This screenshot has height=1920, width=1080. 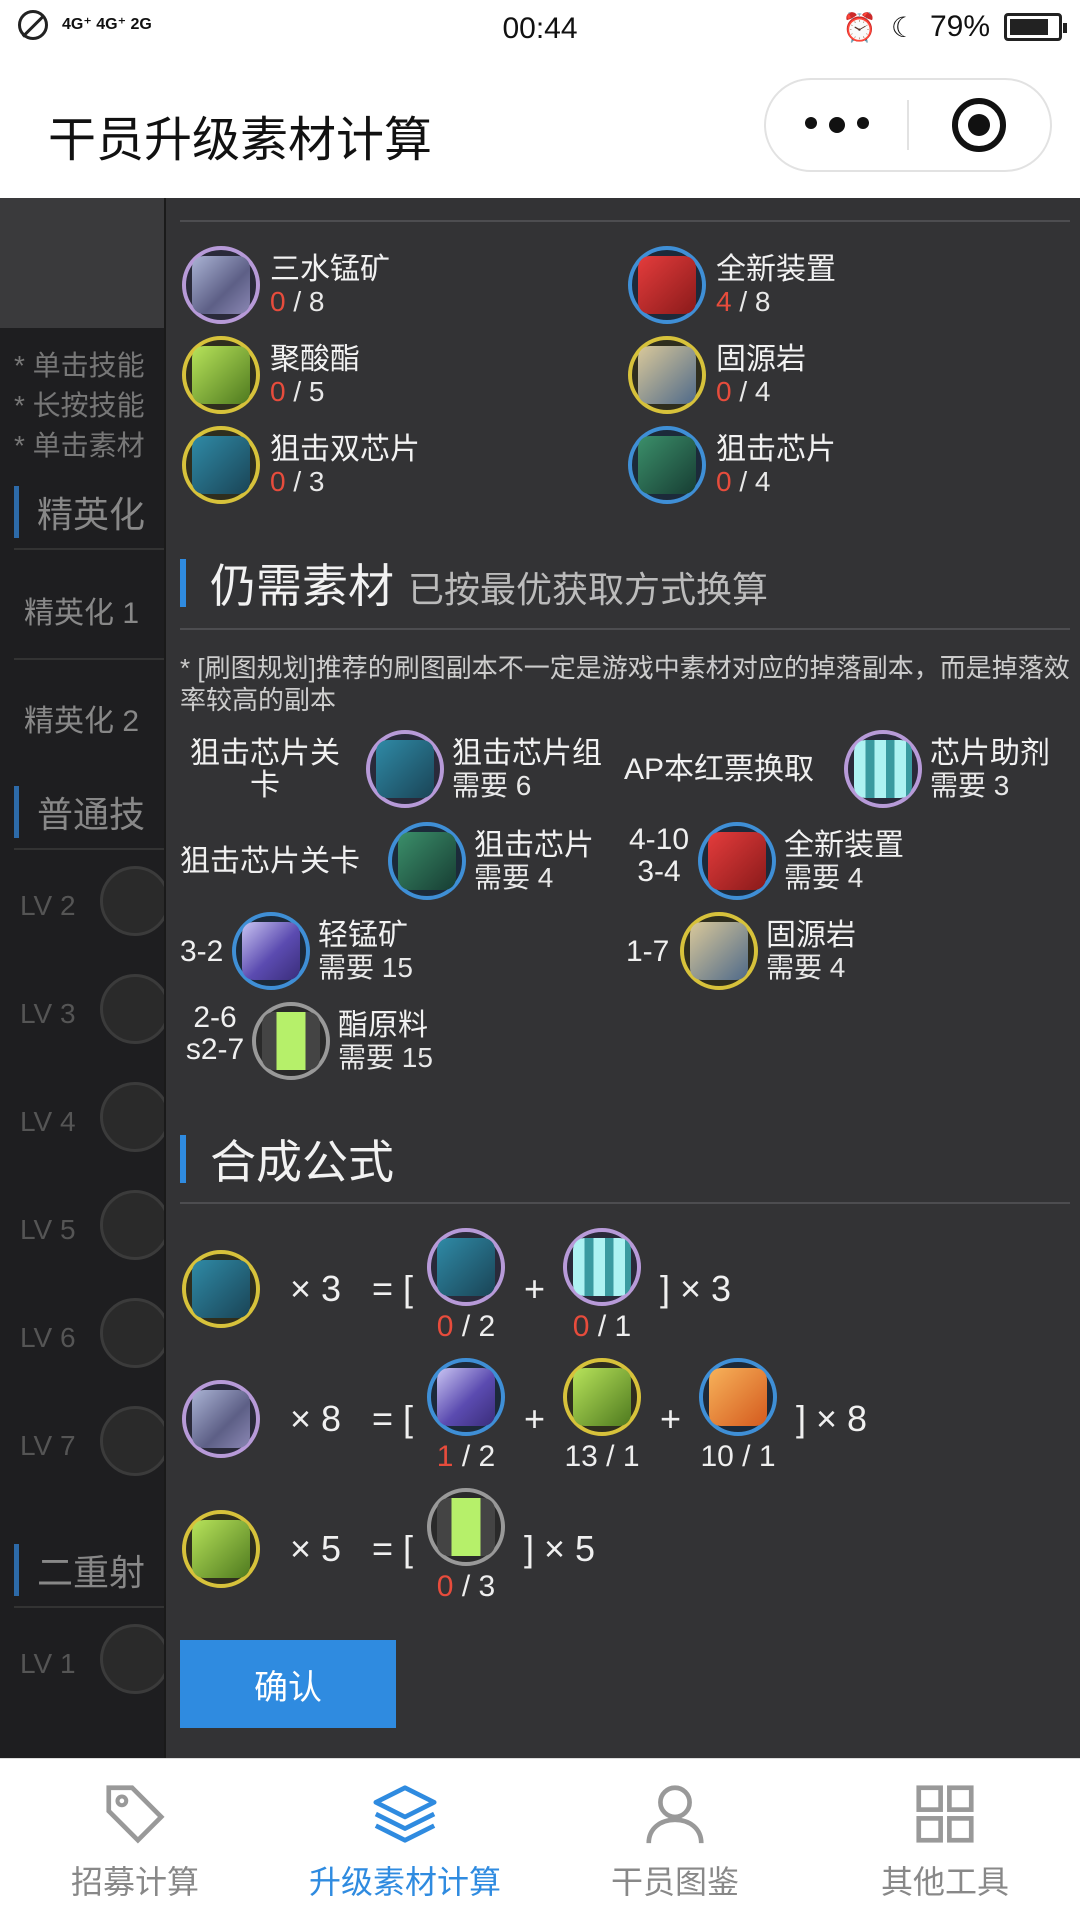 I want to click on skill-level: LV 2, so click(x=48, y=906).